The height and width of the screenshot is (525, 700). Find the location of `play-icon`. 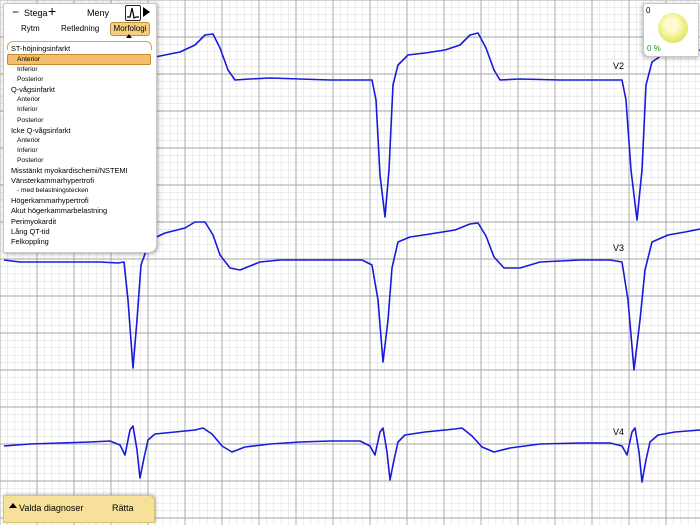

play-icon is located at coordinates (146, 12).